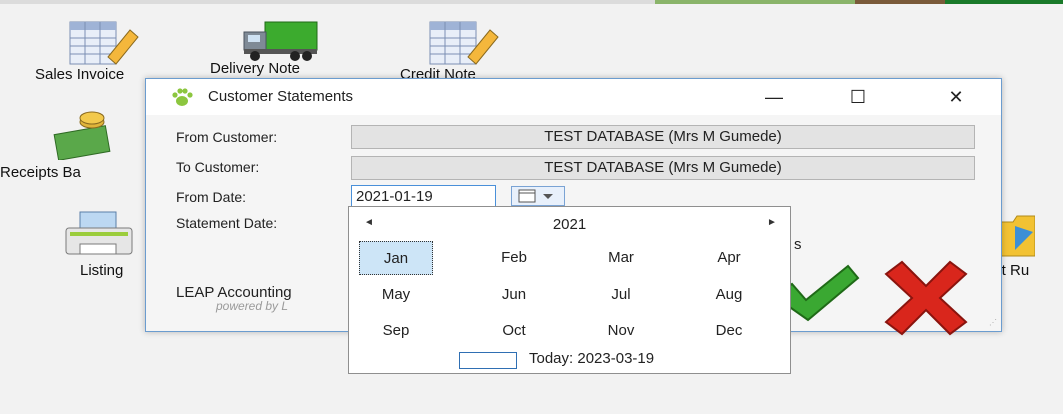 This screenshot has width=1063, height=414. I want to click on paw-icon, so click(182, 97).